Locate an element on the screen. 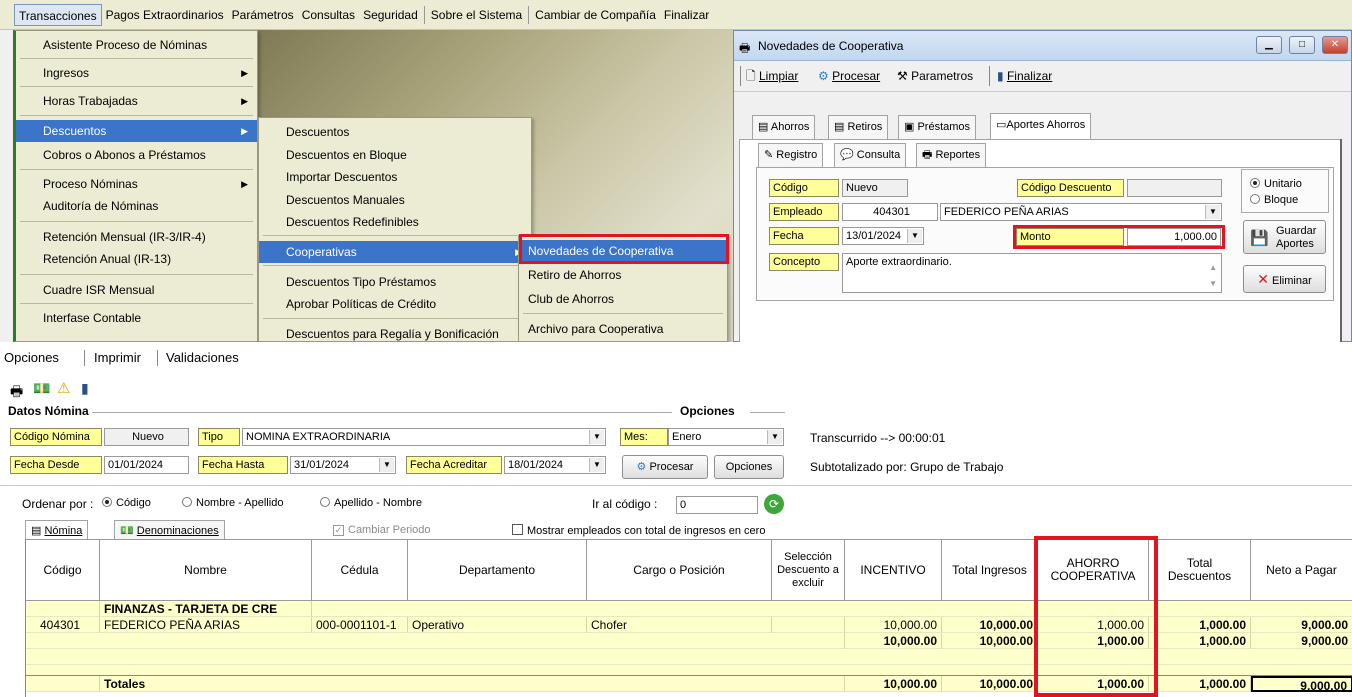 Image resolution: width=1352 pixels, height=697 pixels. menu-item-interfase: Interfase Contable is located at coordinates (136, 318).